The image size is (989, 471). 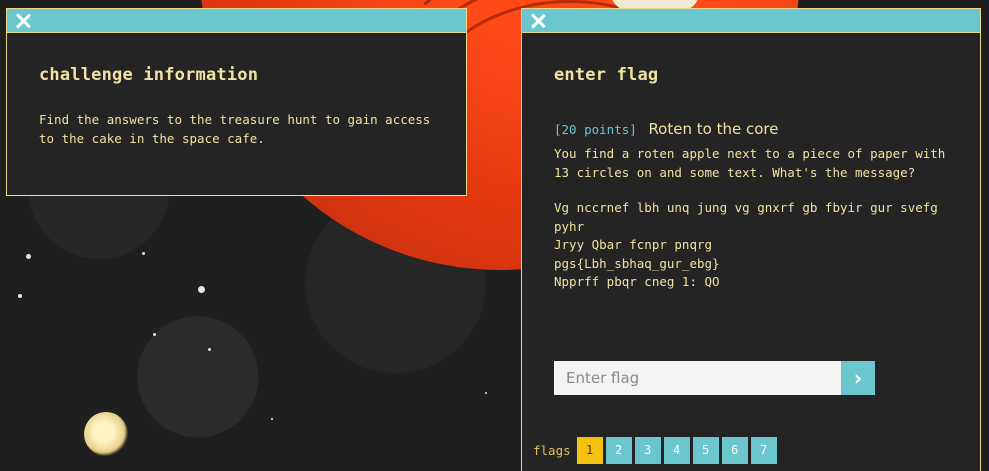 I want to click on cipher-line: pgs{Lbh_sbhaq_gur_ebg}, so click(x=637, y=263).